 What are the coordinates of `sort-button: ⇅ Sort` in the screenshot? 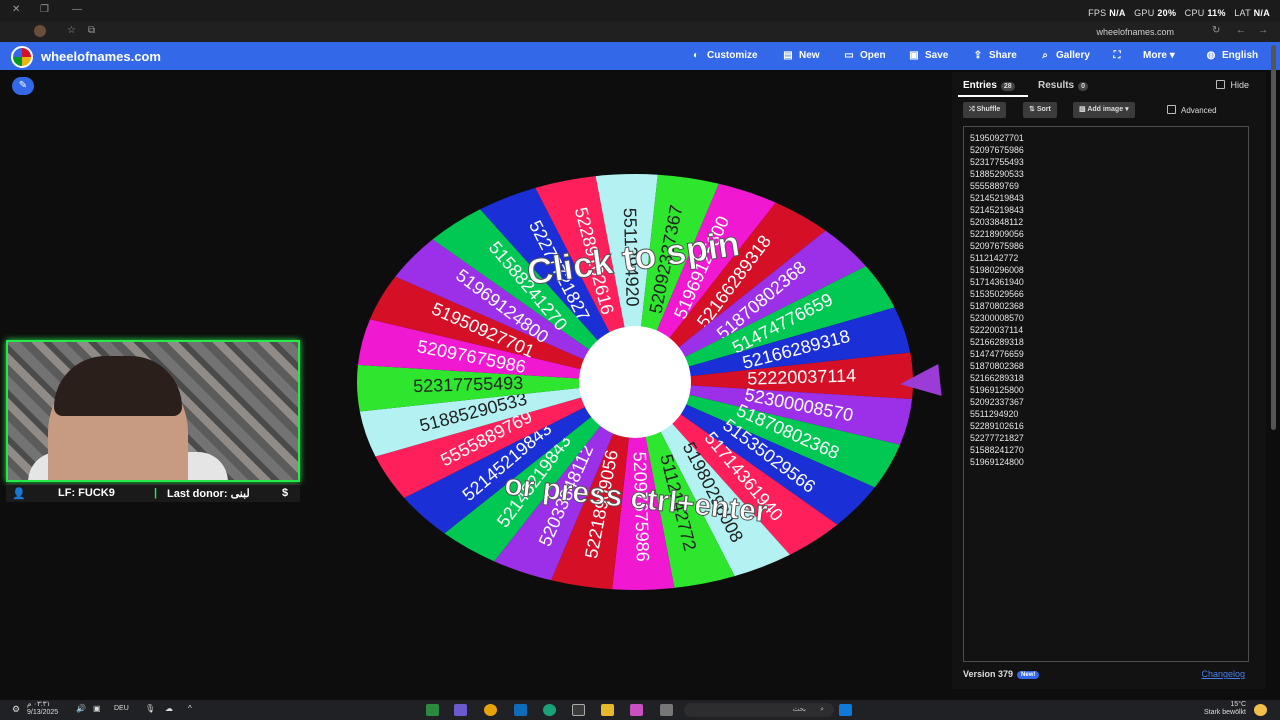 It's located at (1040, 110).